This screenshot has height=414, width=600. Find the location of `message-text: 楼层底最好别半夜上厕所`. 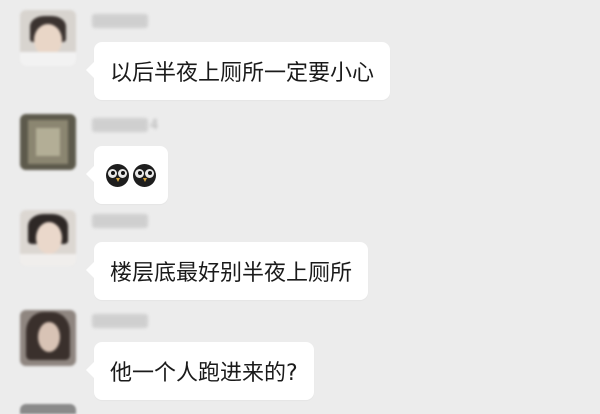

message-text: 楼层底最好别半夜上厕所 is located at coordinates (231, 273).